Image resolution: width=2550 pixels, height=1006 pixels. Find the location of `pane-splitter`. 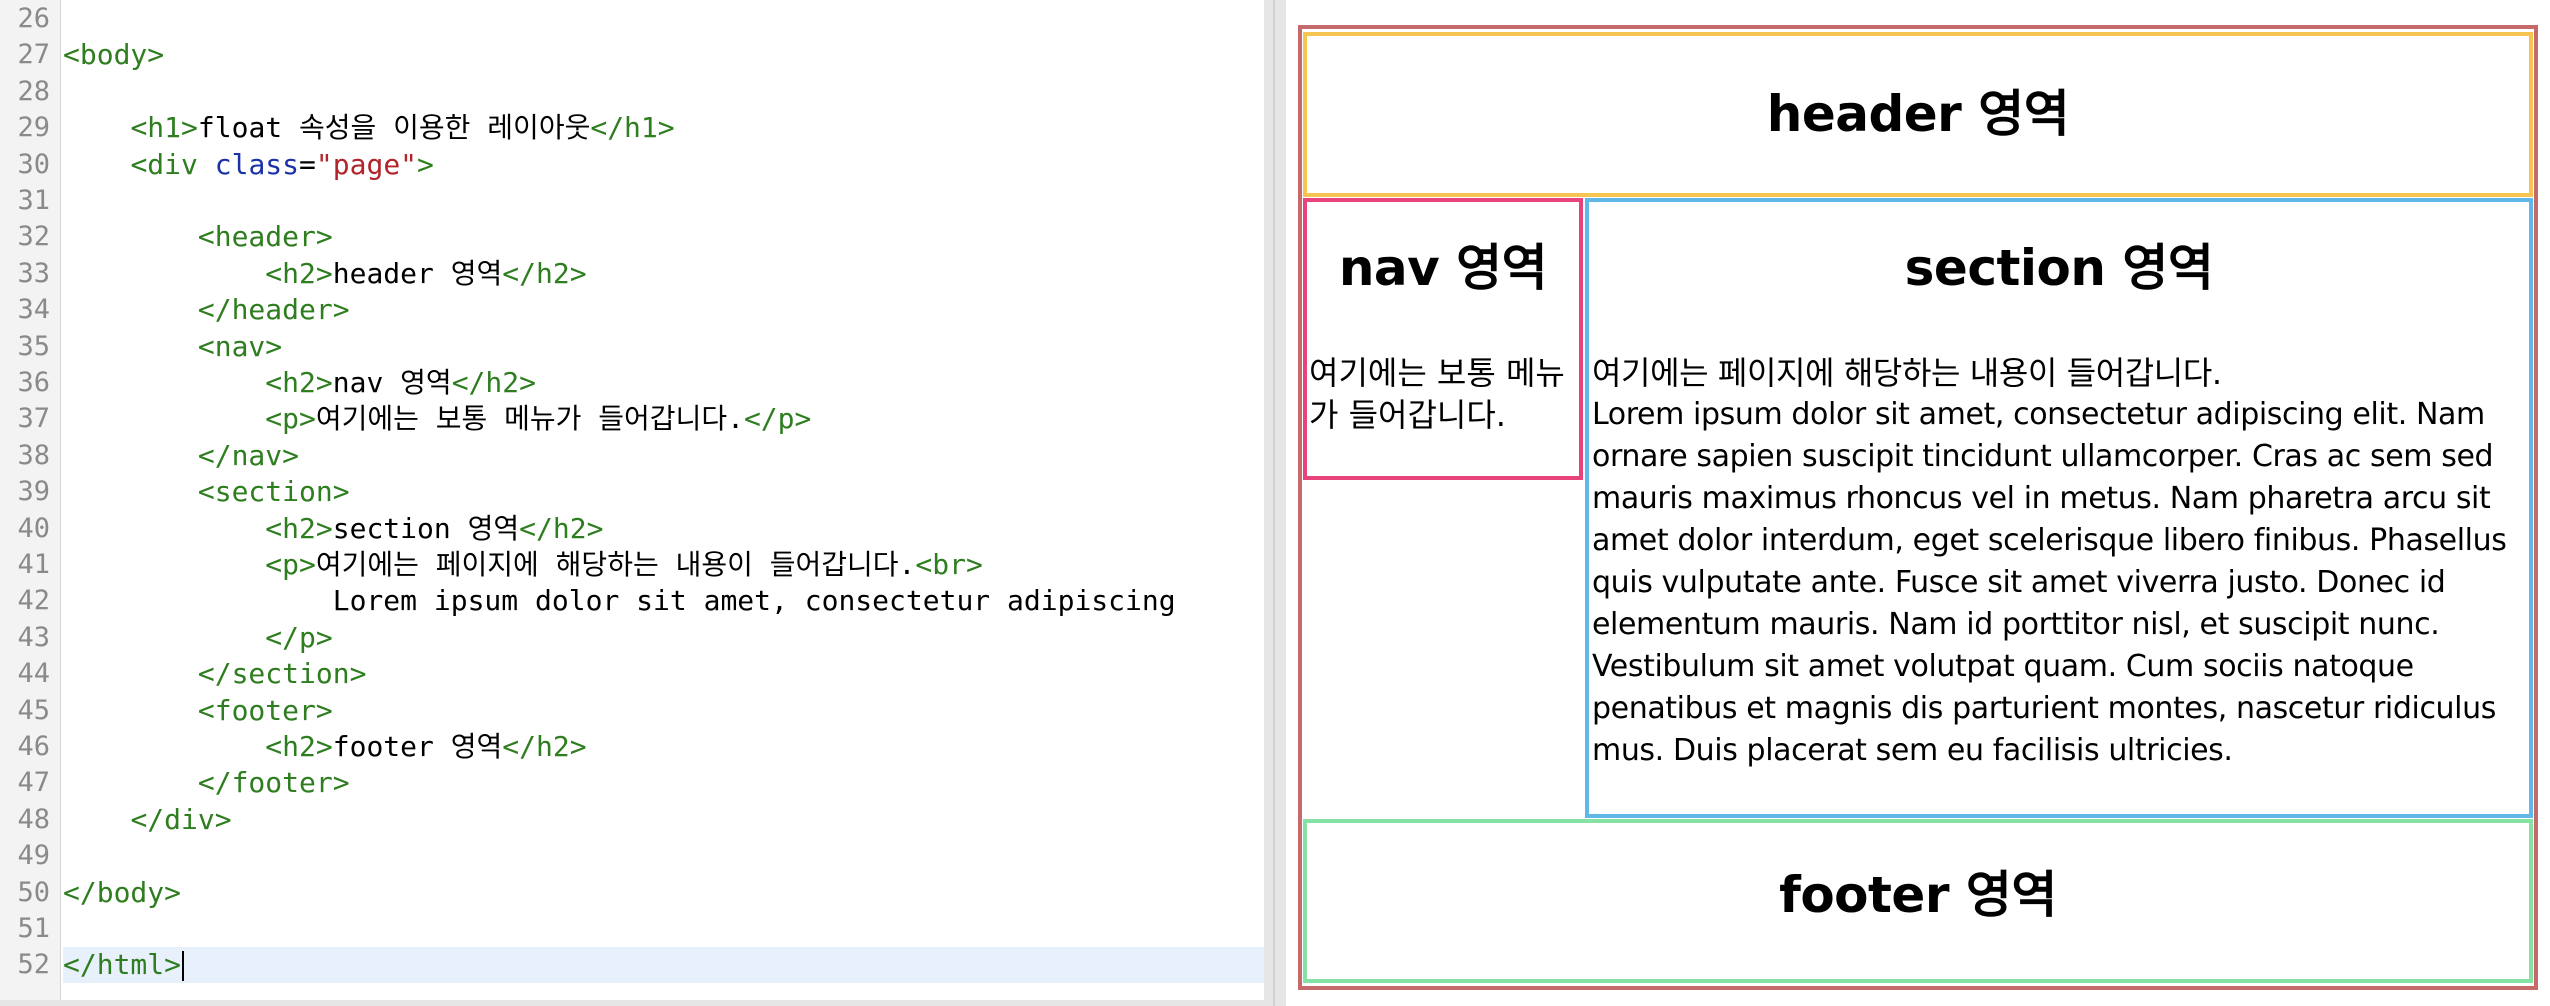

pane-splitter is located at coordinates (1275, 503).